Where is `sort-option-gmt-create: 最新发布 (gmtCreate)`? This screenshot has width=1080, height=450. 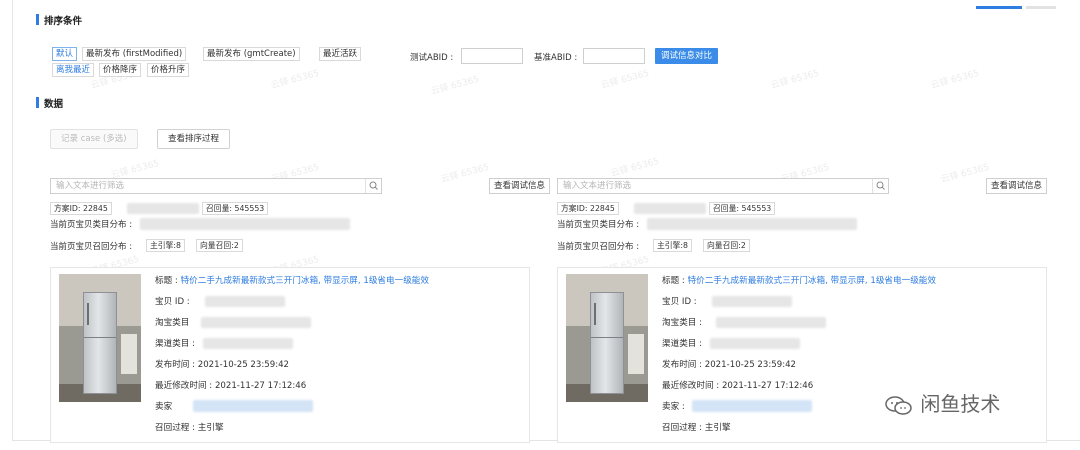 sort-option-gmt-create: 最新发布 (gmtCreate) is located at coordinates (251, 54).